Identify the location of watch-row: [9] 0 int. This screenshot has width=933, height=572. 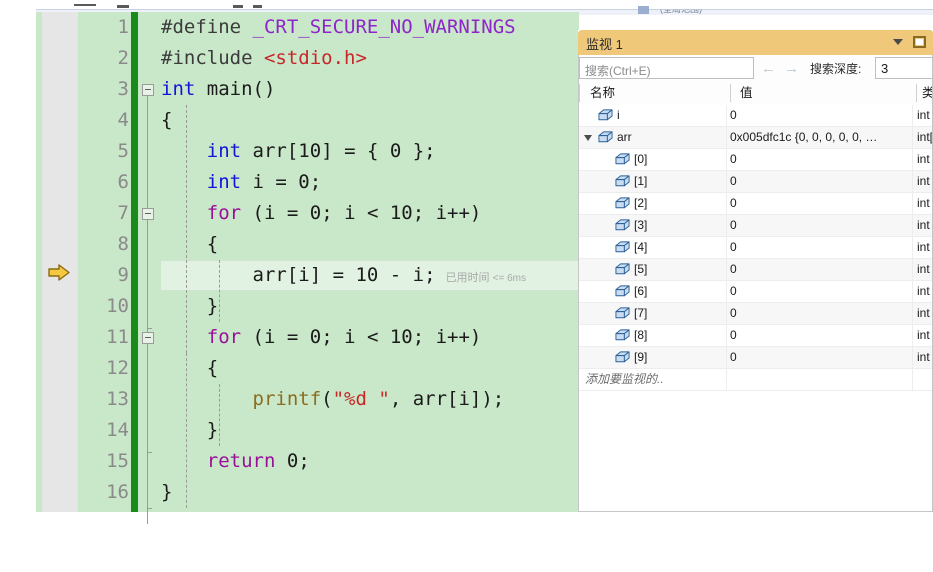
(755, 358).